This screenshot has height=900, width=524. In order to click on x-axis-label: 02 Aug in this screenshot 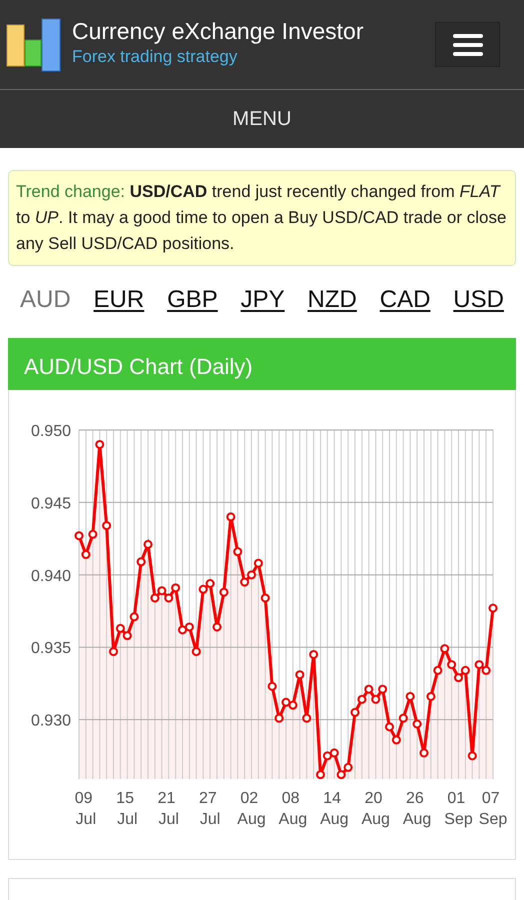, I will do `click(251, 809)`.